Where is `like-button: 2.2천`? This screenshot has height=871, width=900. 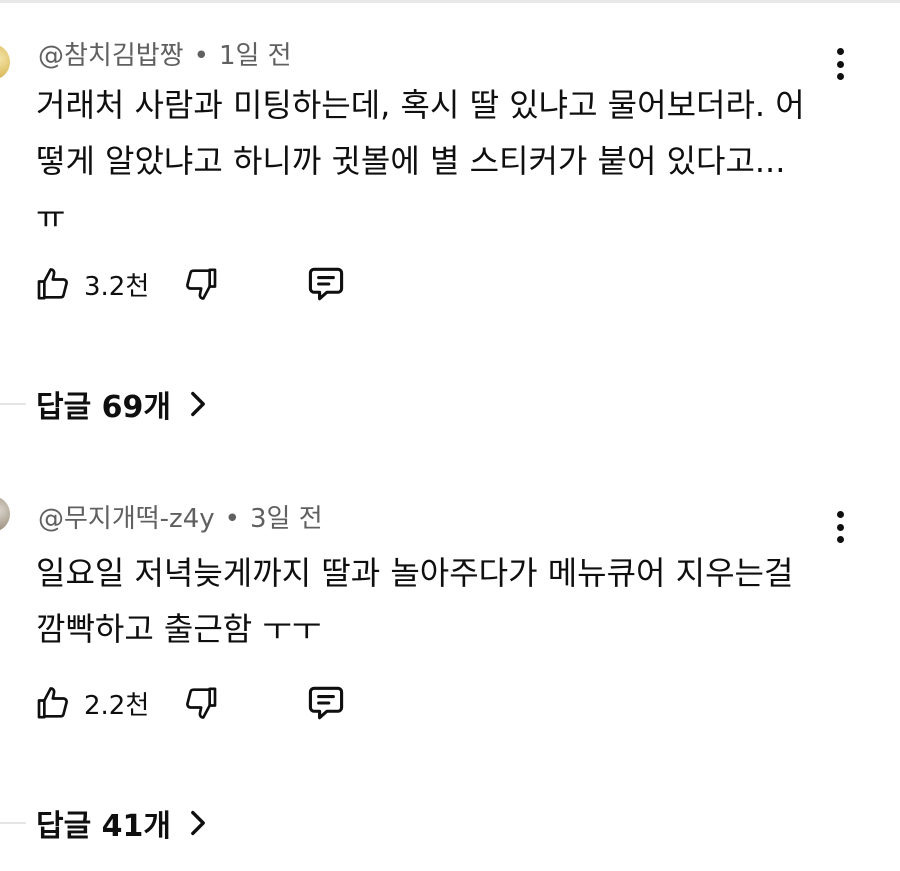
like-button: 2.2천 is located at coordinates (91, 703).